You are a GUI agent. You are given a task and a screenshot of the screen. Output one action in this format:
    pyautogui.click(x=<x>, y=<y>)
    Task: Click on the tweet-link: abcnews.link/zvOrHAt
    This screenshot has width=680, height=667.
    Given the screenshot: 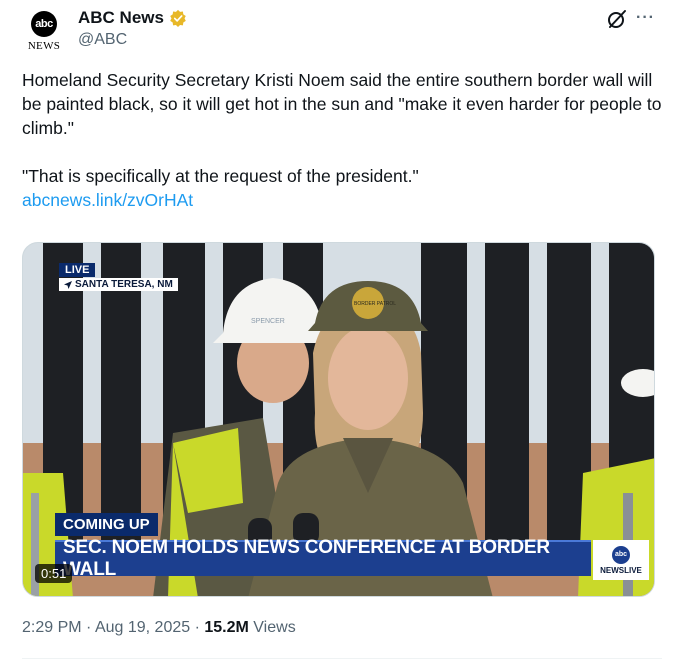 What is the action you would take?
    pyautogui.click(x=342, y=200)
    